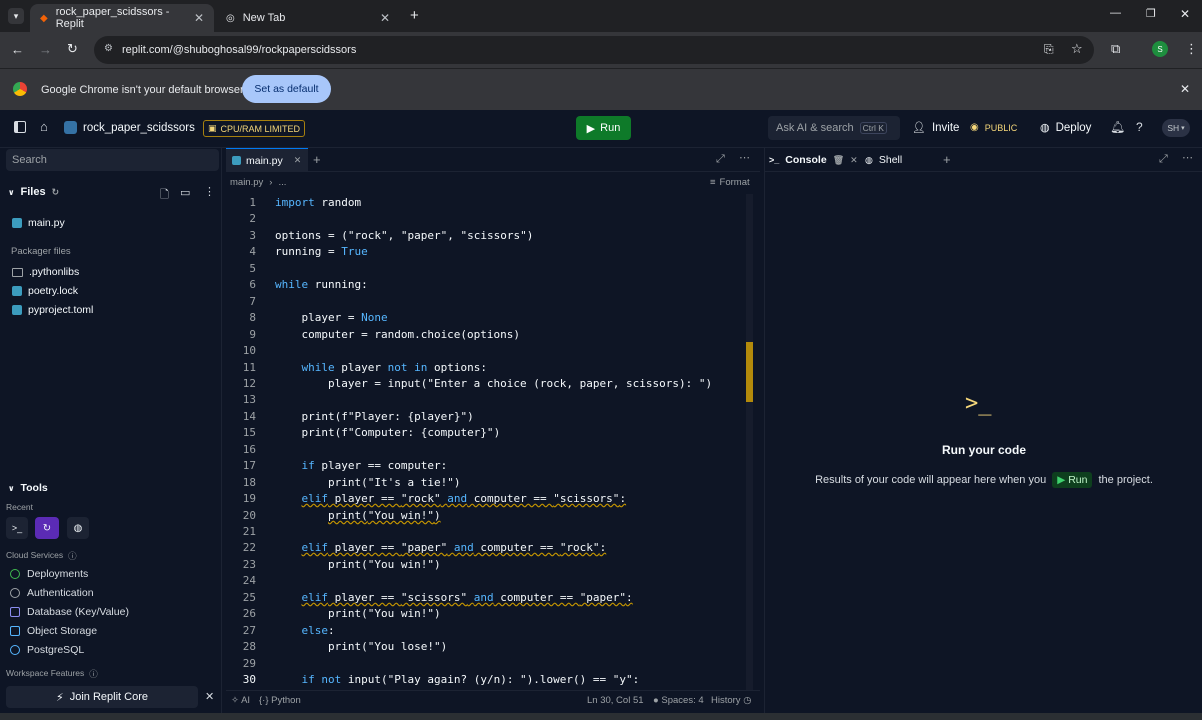  What do you see at coordinates (112, 160) in the screenshot?
I see `search-input: Search` at bounding box center [112, 160].